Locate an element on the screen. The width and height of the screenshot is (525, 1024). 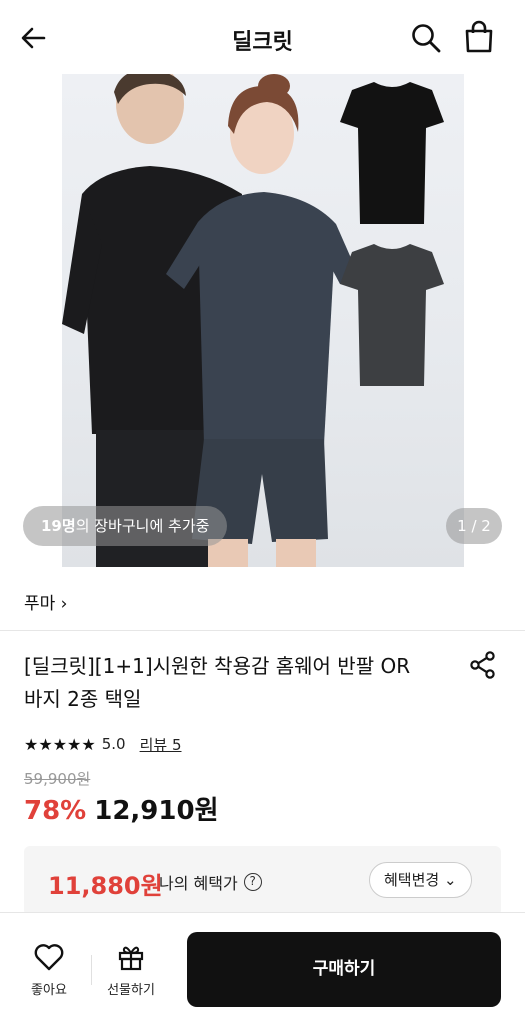
search-icon is located at coordinates (426, 38).